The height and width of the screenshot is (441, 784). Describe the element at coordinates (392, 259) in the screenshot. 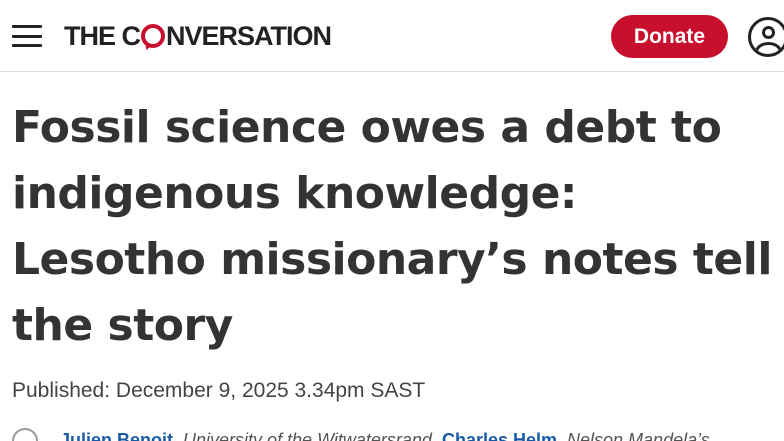

I see `title-line: Lesotho missionary’s notes tell` at that location.